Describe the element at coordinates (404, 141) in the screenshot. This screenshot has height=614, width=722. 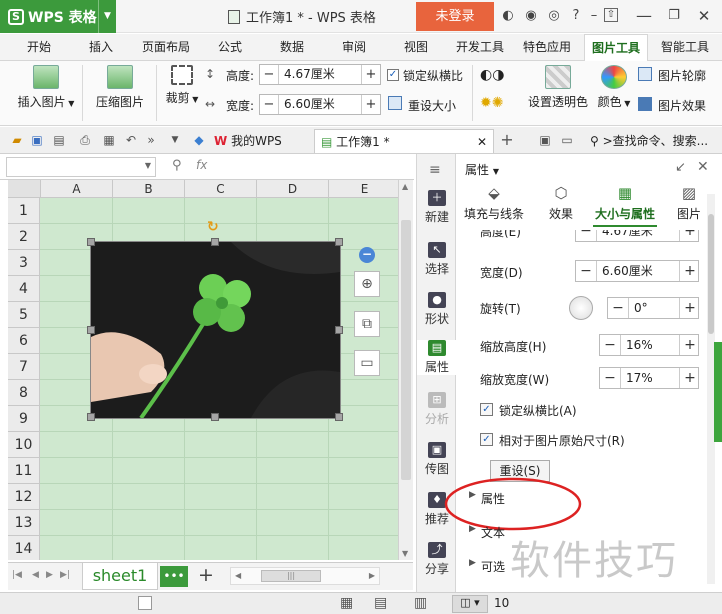
I see `document-tab: ▤ 工作簿1 * ✕` at that location.